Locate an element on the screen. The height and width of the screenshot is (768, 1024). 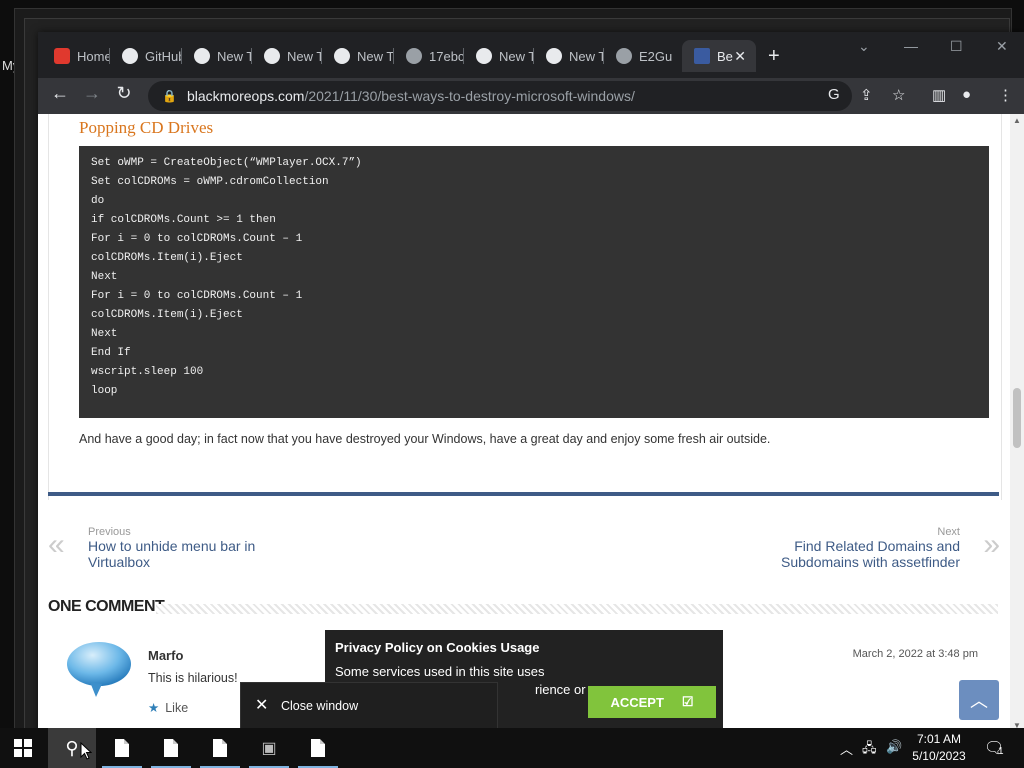
new-tab-button: + is located at coordinates (774, 56).